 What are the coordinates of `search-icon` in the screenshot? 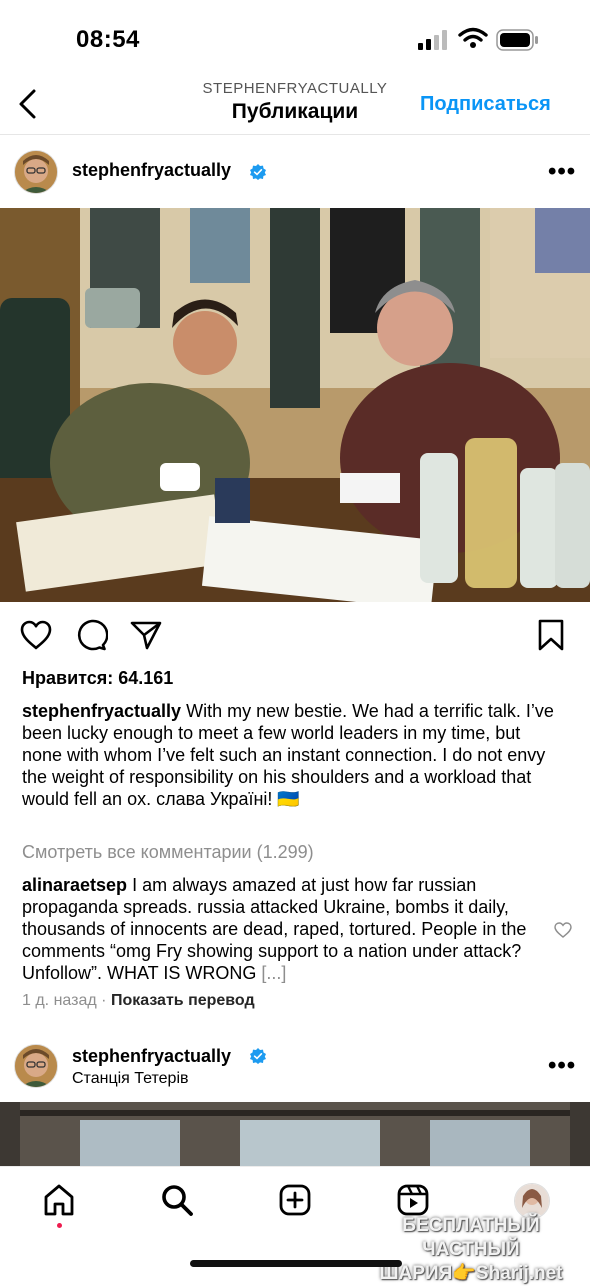 It's located at (177, 1200).